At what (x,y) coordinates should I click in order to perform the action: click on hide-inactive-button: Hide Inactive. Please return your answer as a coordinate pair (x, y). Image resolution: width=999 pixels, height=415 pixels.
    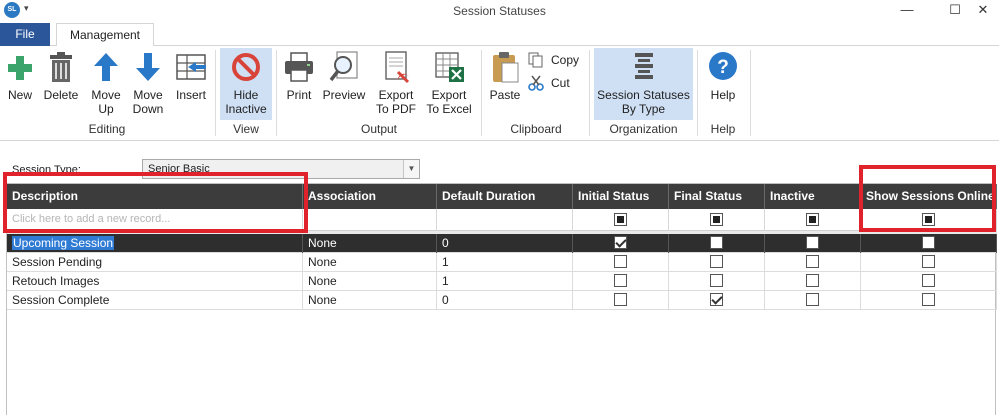
    Looking at the image, I should click on (246, 84).